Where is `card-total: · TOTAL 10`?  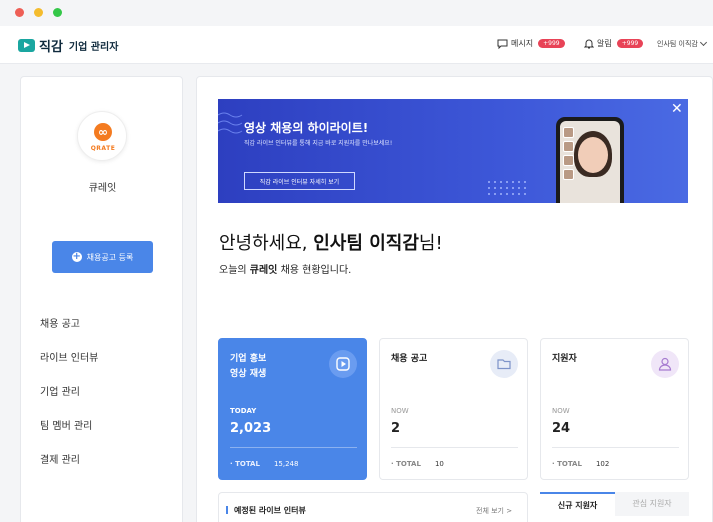
card-total: · TOTAL 10 is located at coordinates (417, 464).